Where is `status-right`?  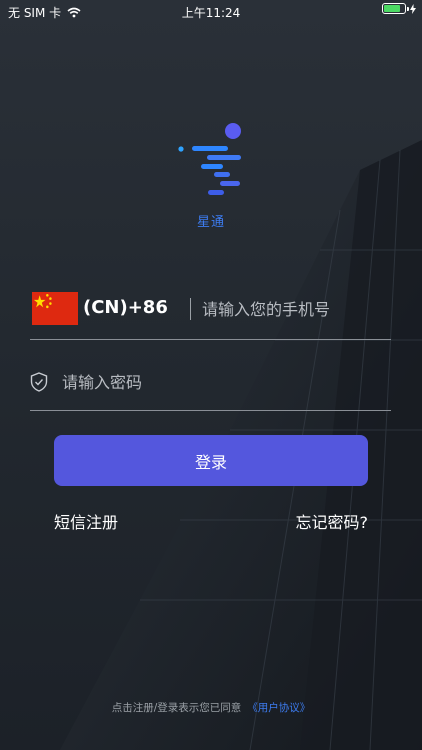
status-right is located at coordinates (399, 8).